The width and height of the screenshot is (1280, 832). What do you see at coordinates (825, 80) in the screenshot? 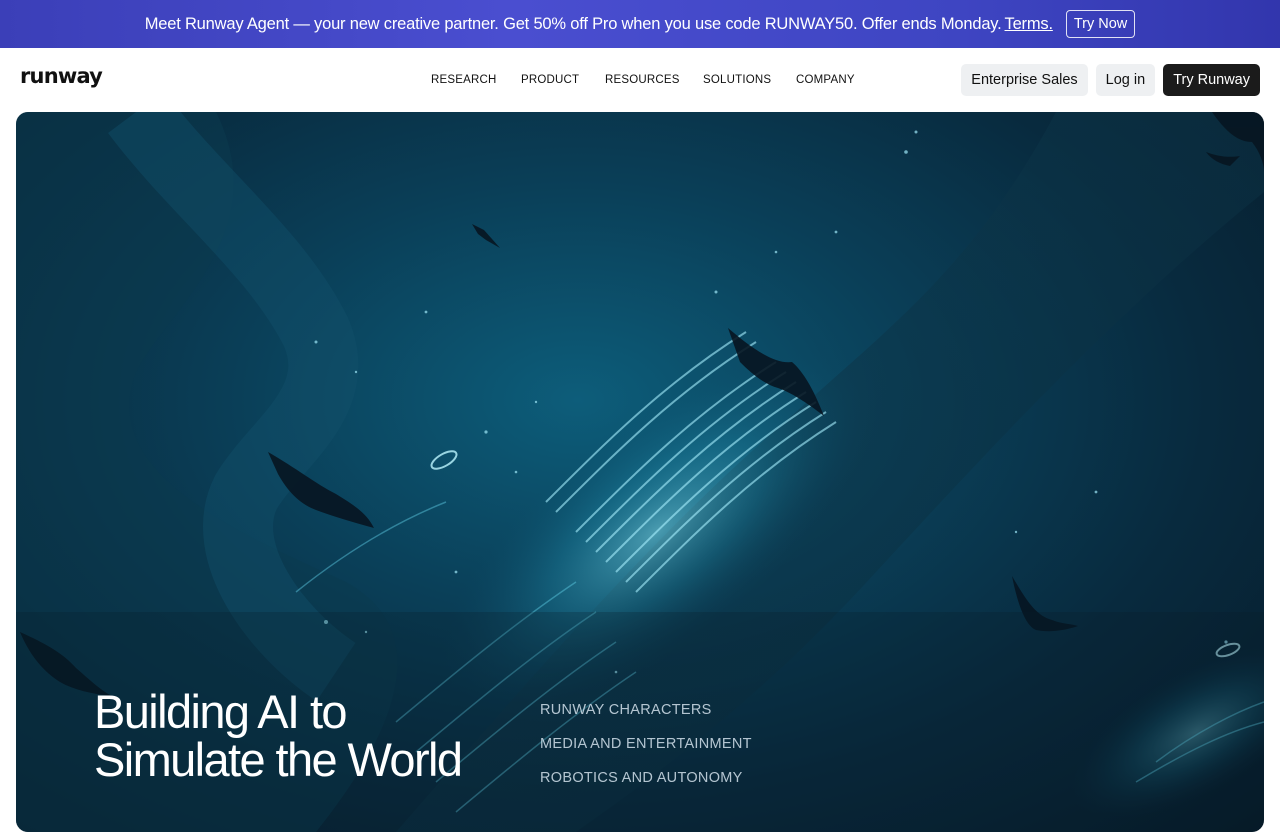
I see `nav-company: COMPANY` at bounding box center [825, 80].